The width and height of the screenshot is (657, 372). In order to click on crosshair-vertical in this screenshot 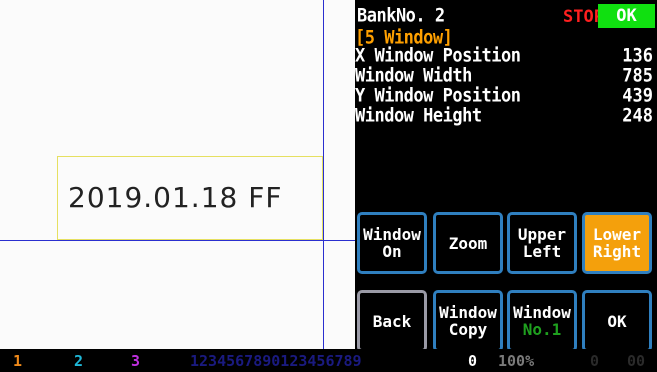, I will do `click(323, 174)`.